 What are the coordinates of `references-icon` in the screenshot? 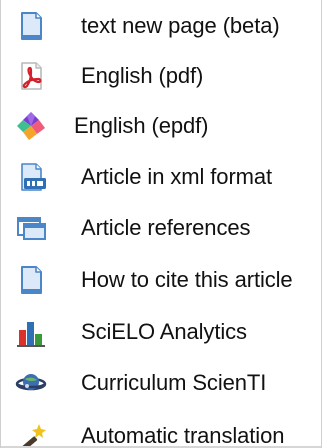 It's located at (31, 228).